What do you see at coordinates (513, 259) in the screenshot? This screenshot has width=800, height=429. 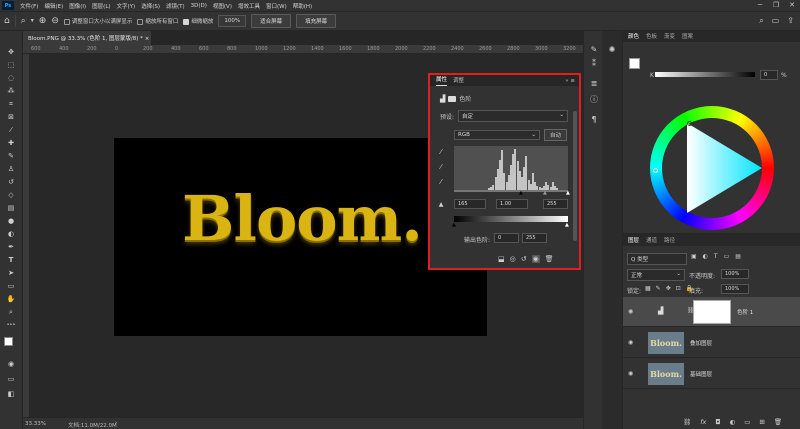 I see `view-previous-icon: ◎` at bounding box center [513, 259].